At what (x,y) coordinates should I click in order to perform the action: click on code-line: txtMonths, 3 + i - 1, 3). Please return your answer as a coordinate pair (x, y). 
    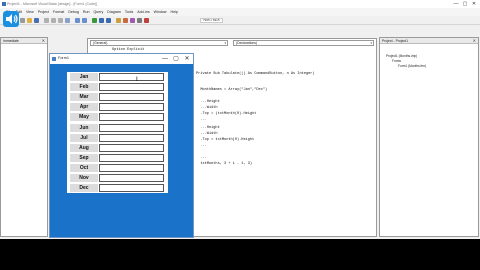
    Looking at the image, I should click on (224, 164).